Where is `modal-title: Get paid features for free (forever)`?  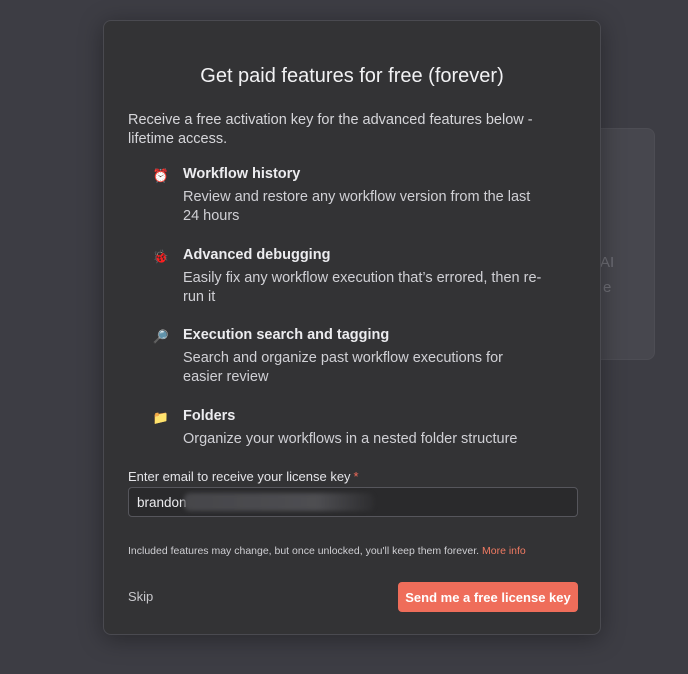 modal-title: Get paid features for free (forever) is located at coordinates (352, 76).